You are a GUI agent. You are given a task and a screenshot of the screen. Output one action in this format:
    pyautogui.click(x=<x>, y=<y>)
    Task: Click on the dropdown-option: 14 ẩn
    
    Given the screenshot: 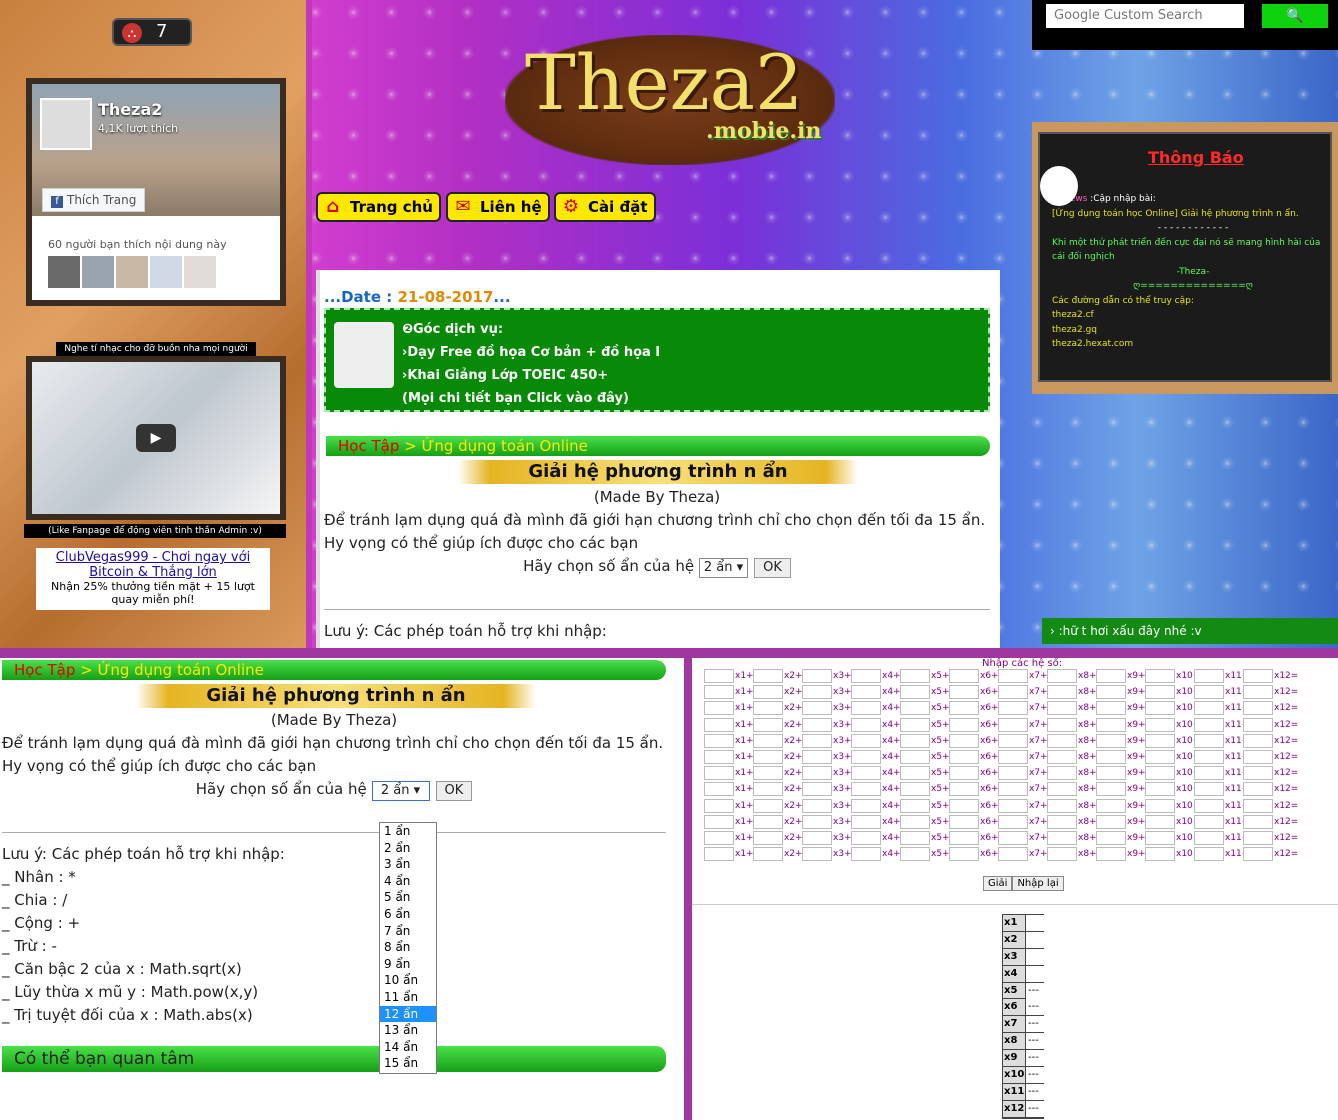 What is the action you would take?
    pyautogui.click(x=408, y=1047)
    